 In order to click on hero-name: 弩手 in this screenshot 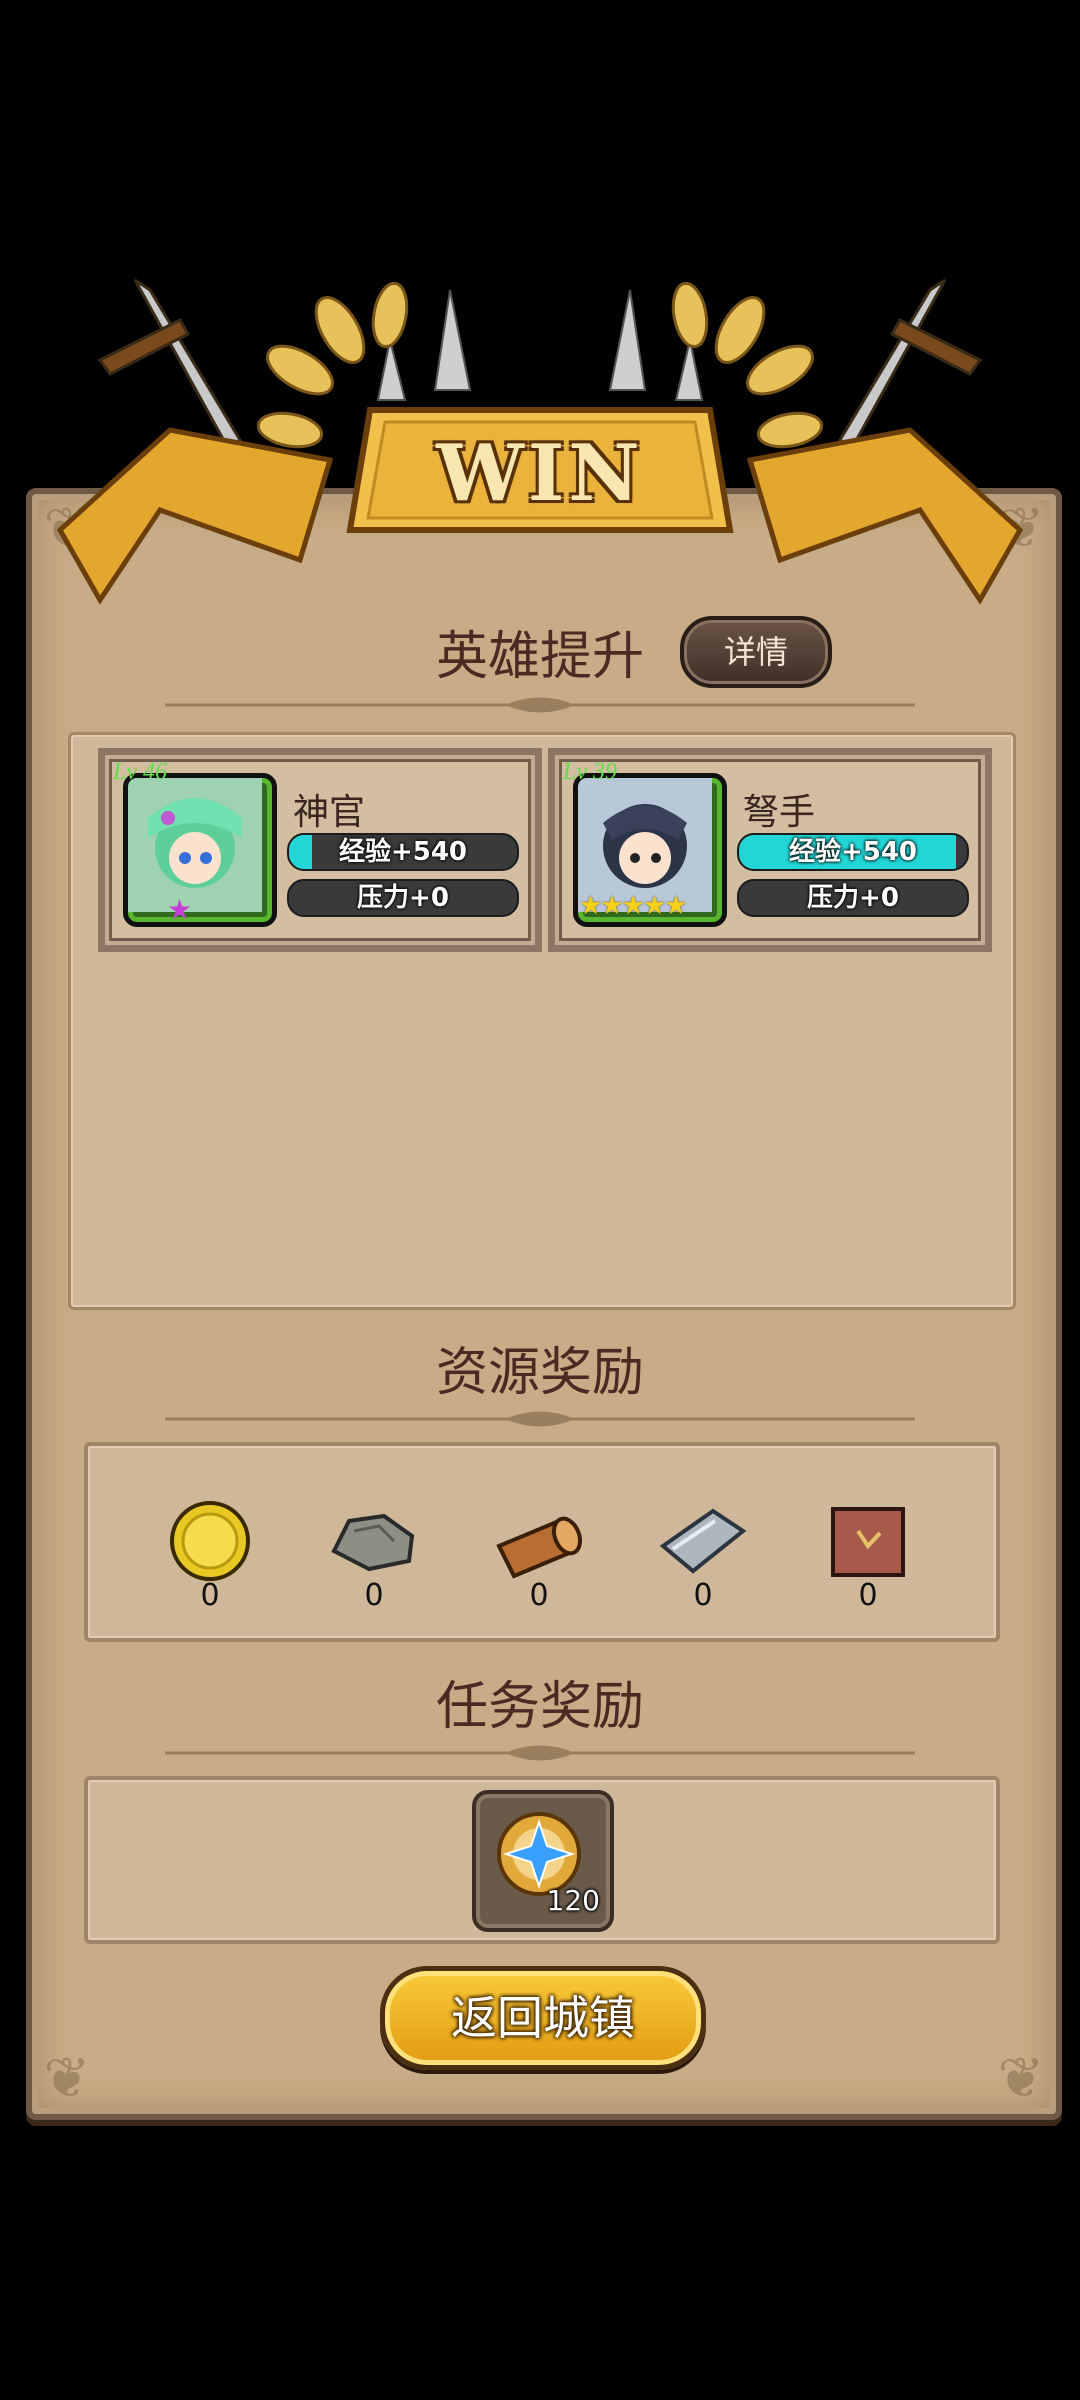, I will do `click(779, 812)`.